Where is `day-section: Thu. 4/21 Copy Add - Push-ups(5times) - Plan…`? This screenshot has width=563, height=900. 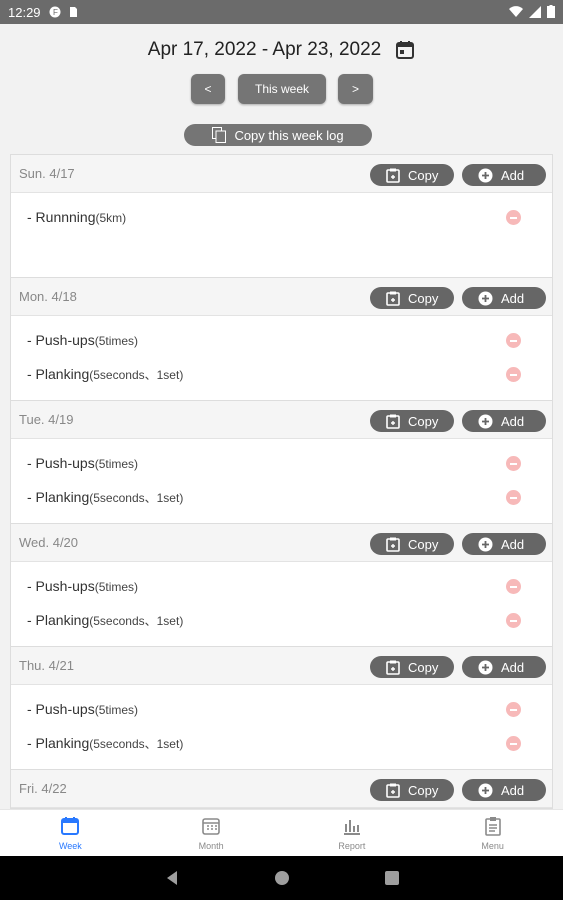 day-section: Thu. 4/21 Copy Add - Push-ups(5times) - Plan… is located at coordinates (281, 708).